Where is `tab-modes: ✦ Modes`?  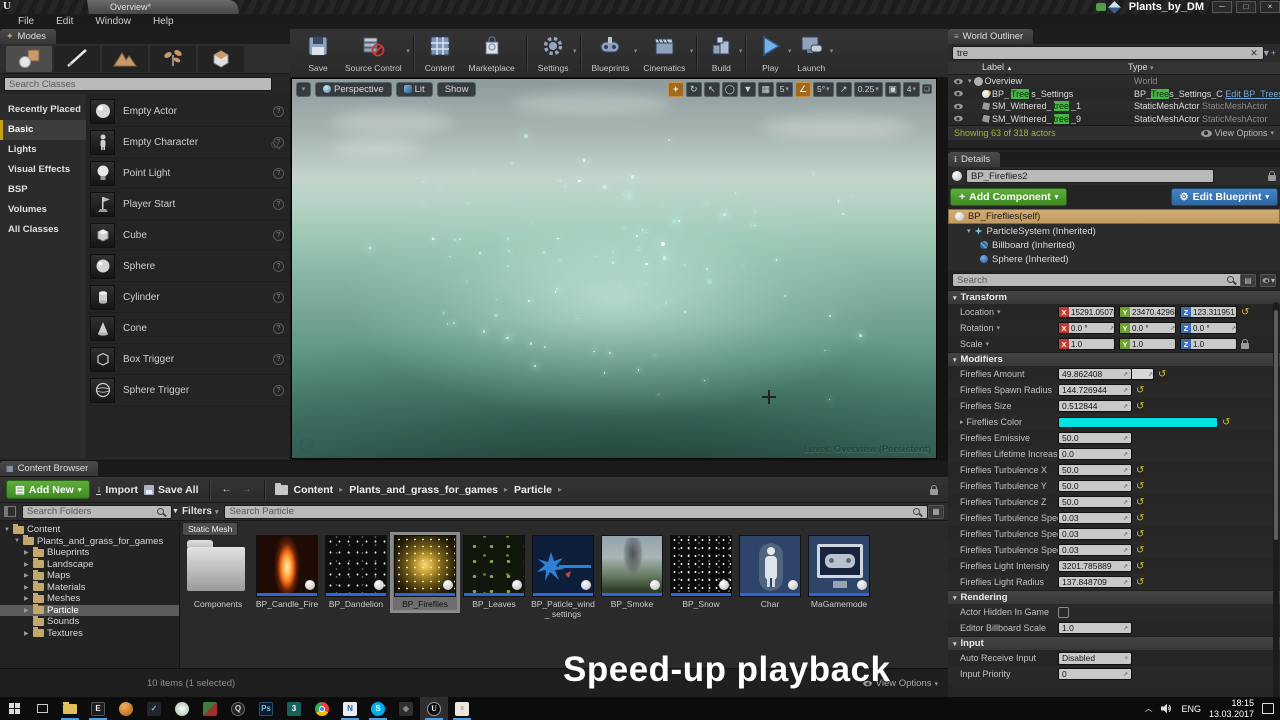
tab-modes: ✦ Modes is located at coordinates (28, 36).